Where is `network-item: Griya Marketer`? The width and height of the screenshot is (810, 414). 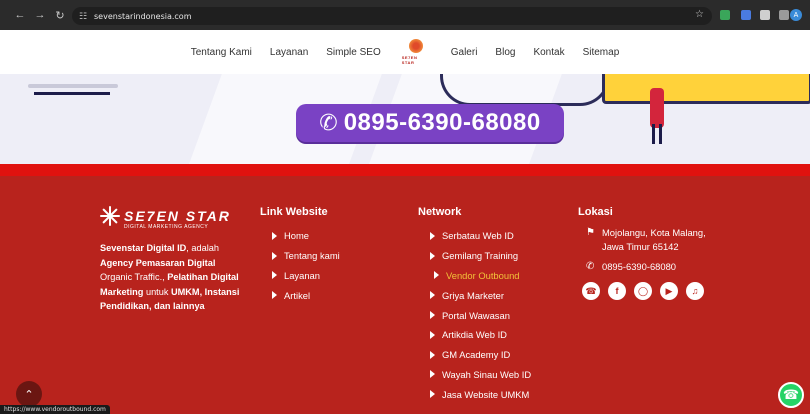
network-item: Griya Marketer is located at coordinates (474, 295).